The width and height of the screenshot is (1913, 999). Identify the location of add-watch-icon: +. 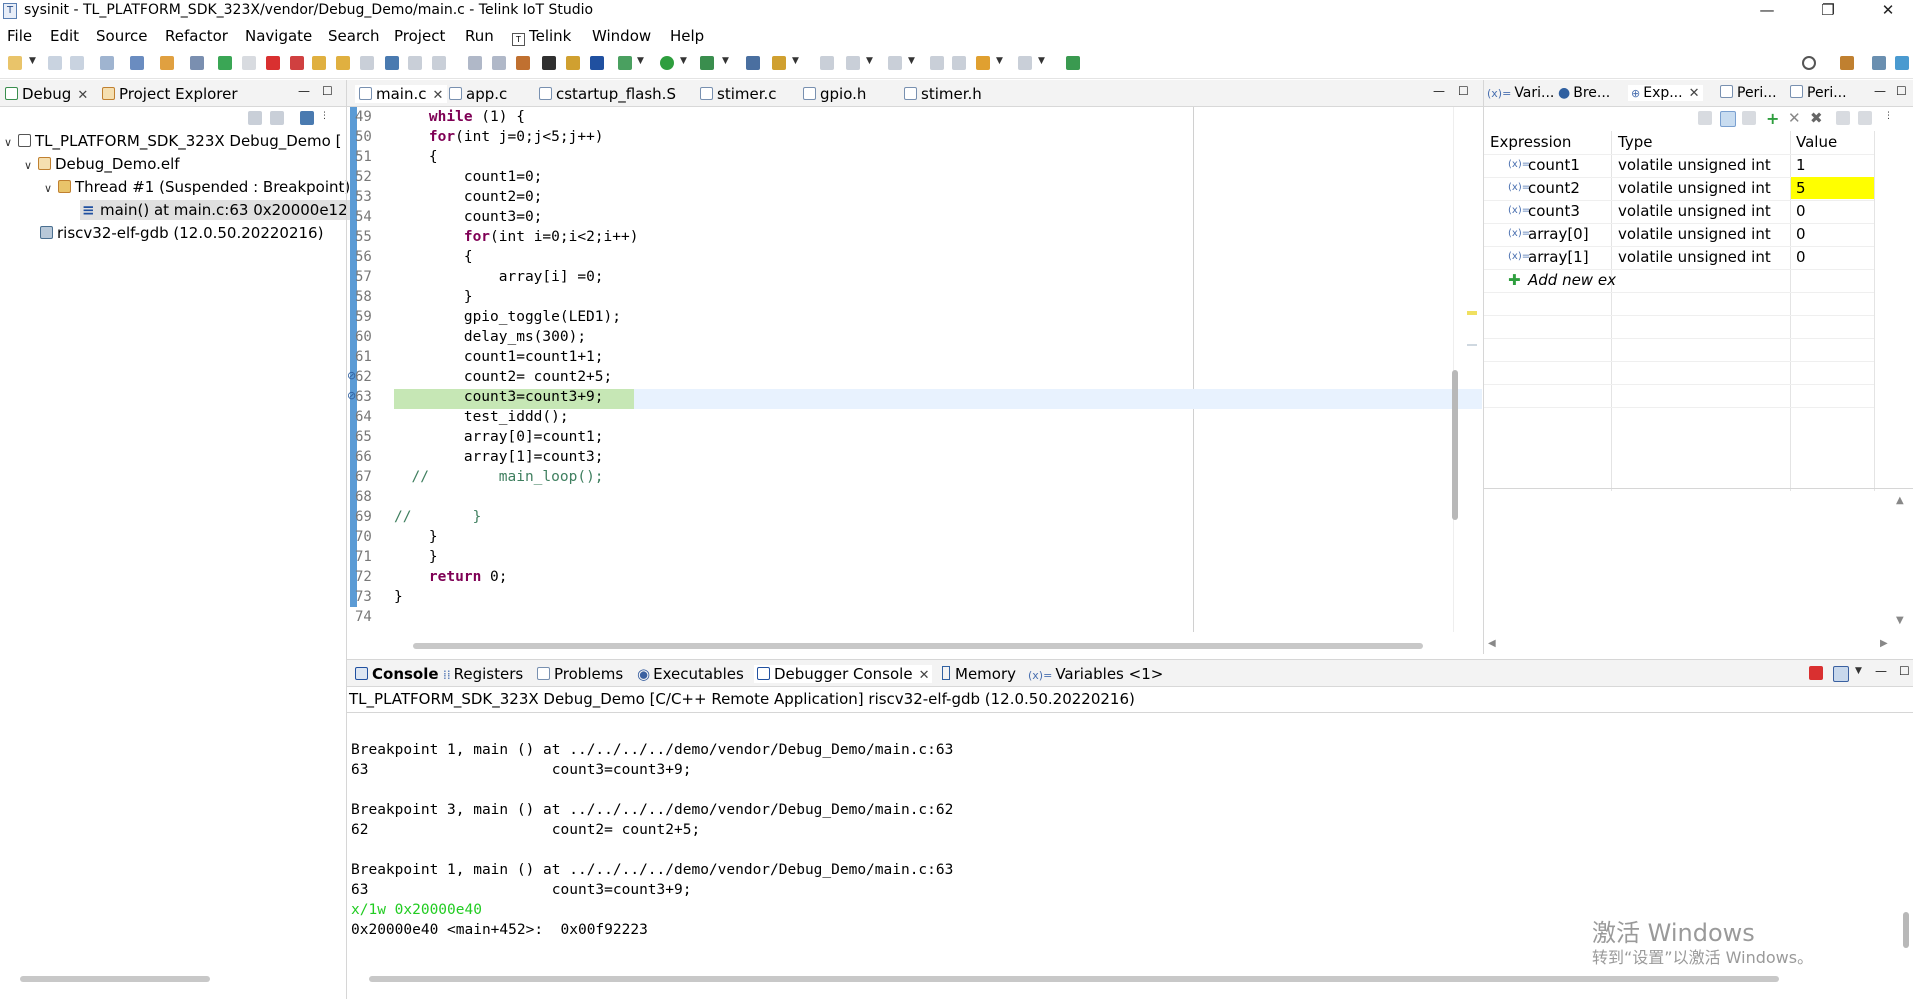
(1772, 118).